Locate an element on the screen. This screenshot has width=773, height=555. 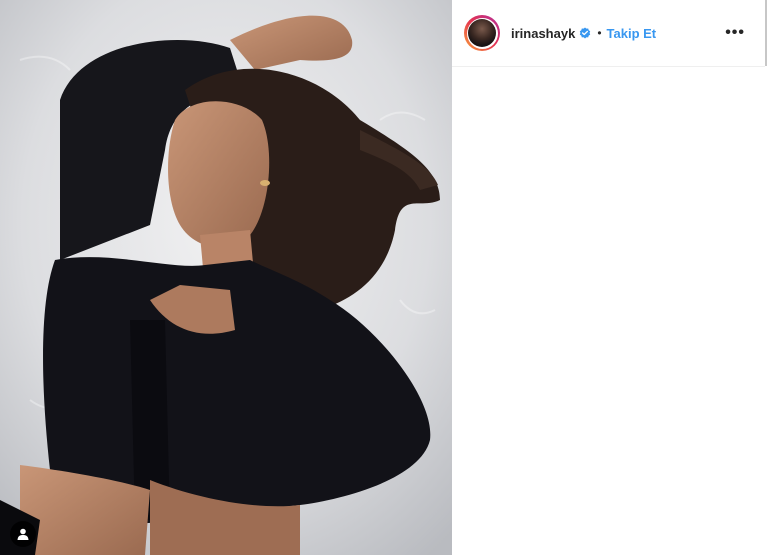
username-link: irinashayk is located at coordinates (543, 33).